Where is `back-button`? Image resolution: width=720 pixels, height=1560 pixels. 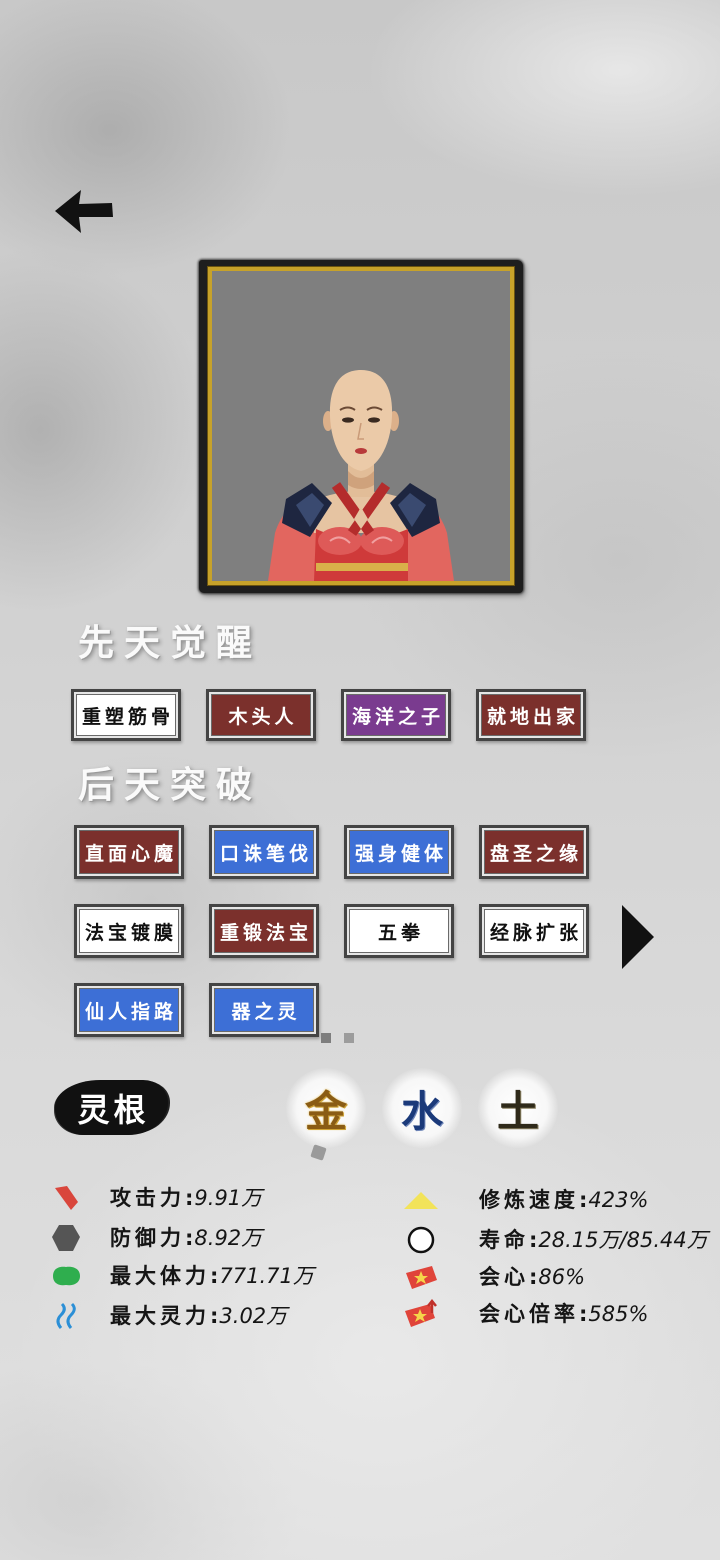
back-button is located at coordinates (83, 211).